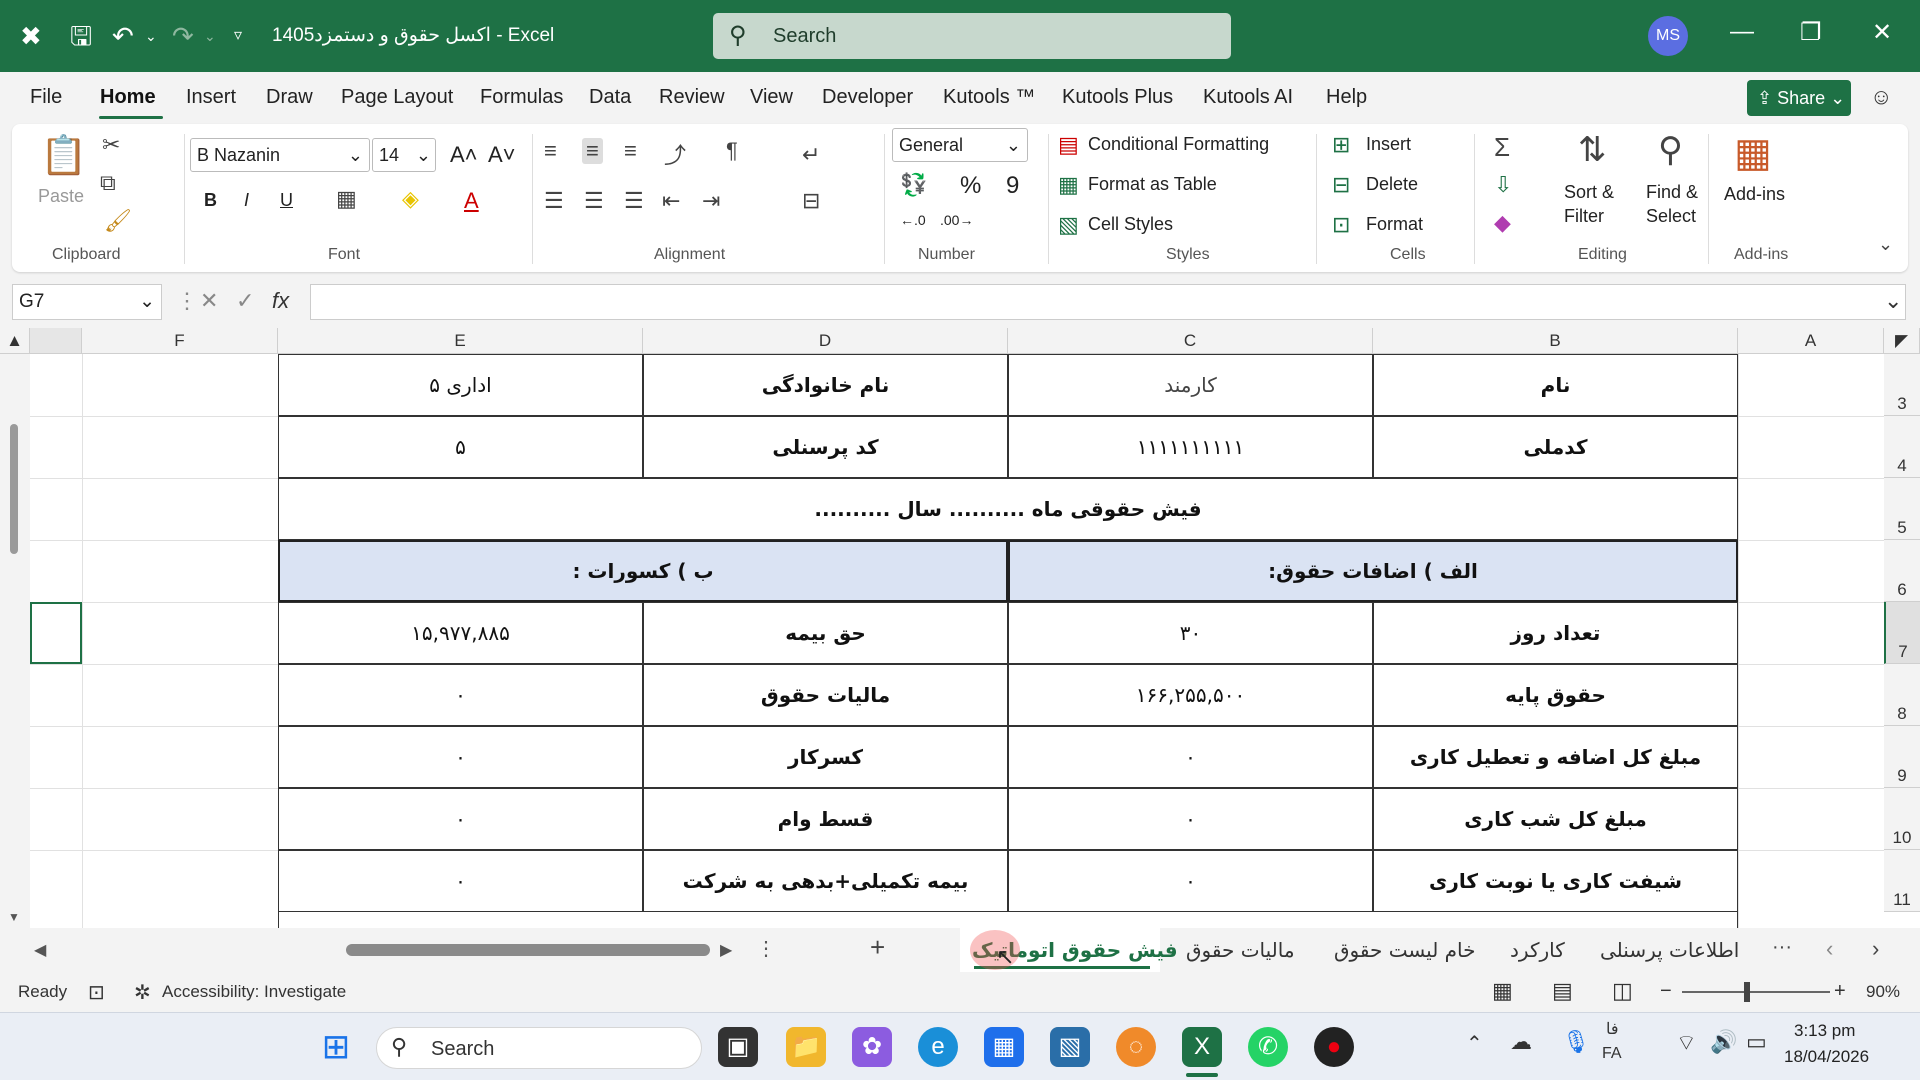 Image resolution: width=1920 pixels, height=1080 pixels. Describe the element at coordinates (280, 301) in the screenshot. I see `insert-function-icon: fx` at that location.